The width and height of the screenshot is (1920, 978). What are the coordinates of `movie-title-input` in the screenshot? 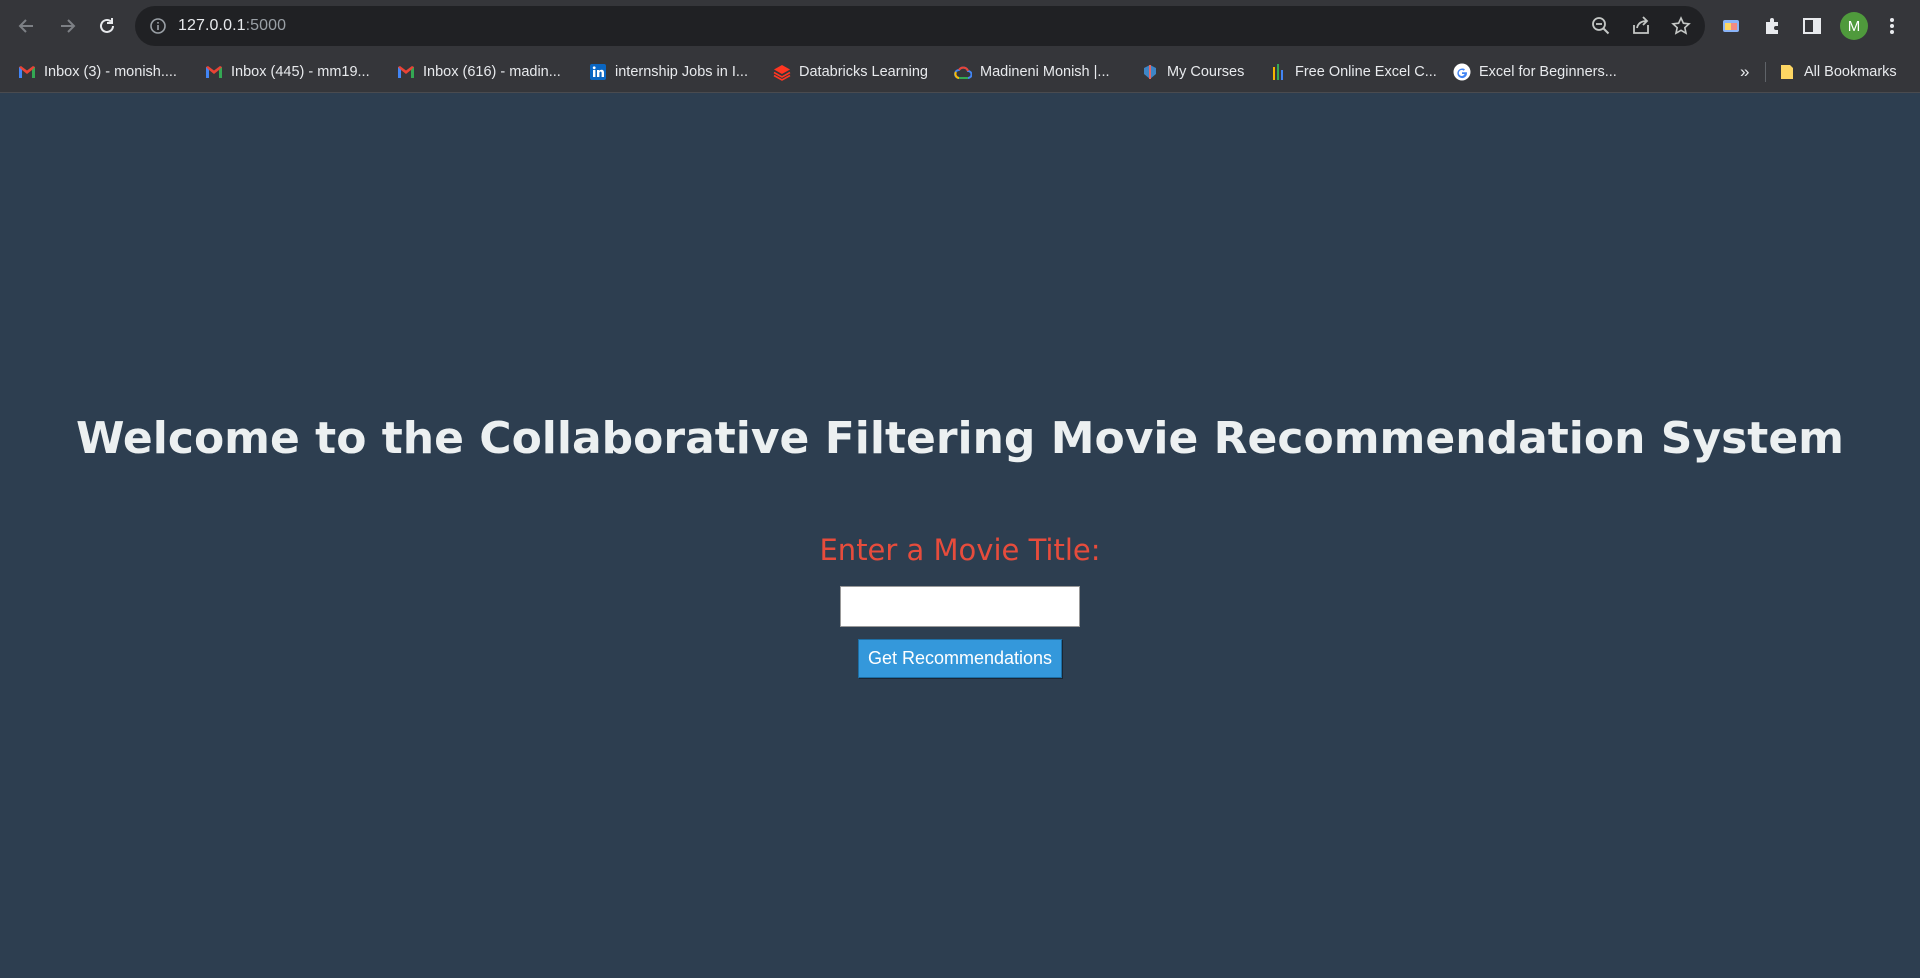 It's located at (960, 606).